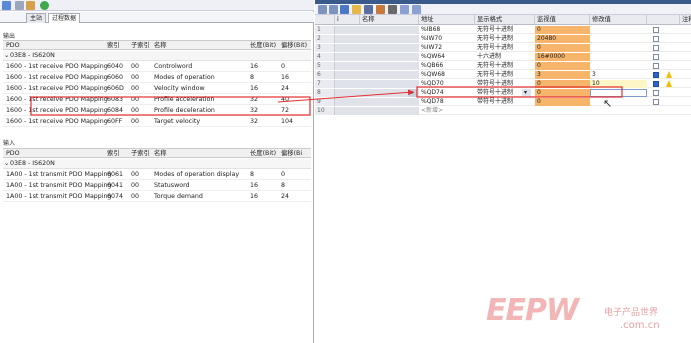 This screenshot has height=343, width=691. What do you see at coordinates (447, 75) in the screenshot?
I see `address-cell: %QW68` at bounding box center [447, 75].